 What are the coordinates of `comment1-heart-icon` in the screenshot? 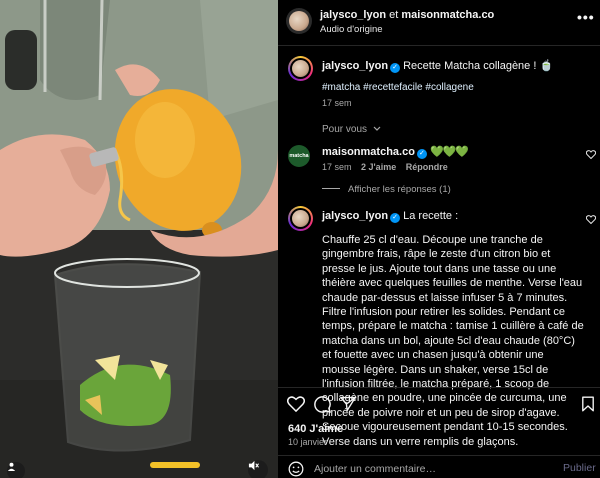 It's located at (591, 156).